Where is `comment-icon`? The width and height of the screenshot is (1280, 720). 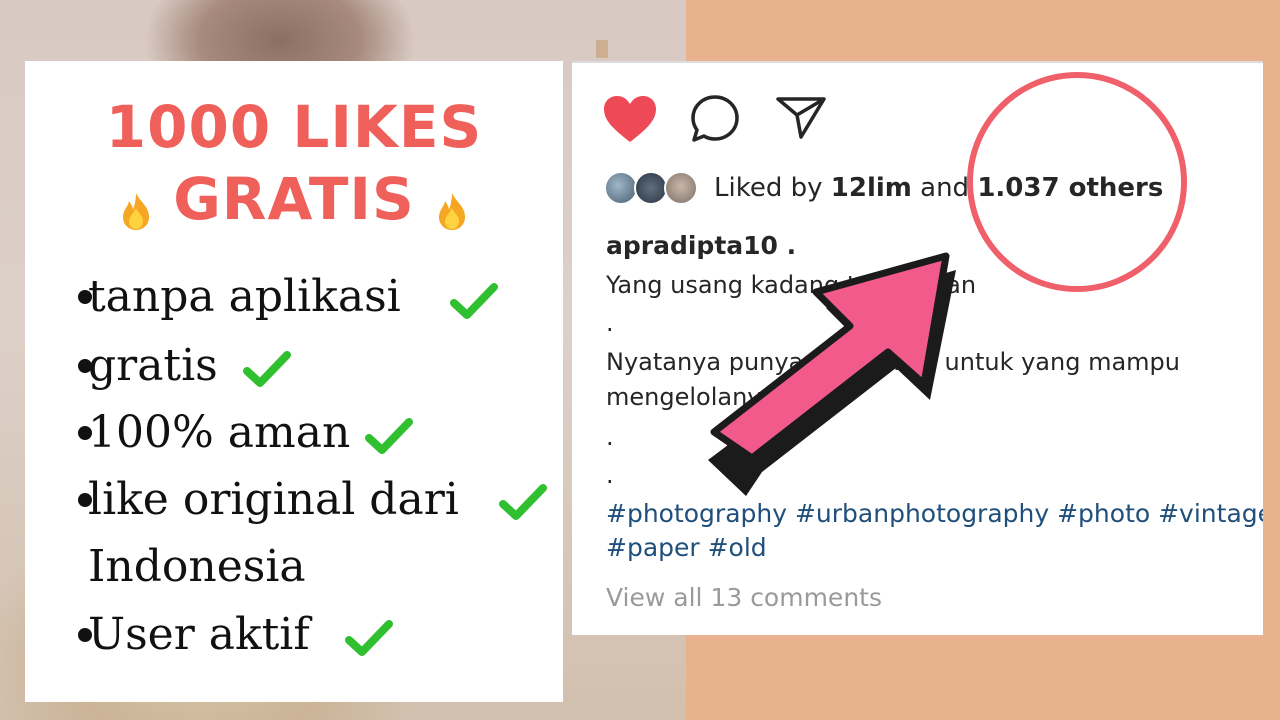
comment-icon is located at coordinates (715, 119).